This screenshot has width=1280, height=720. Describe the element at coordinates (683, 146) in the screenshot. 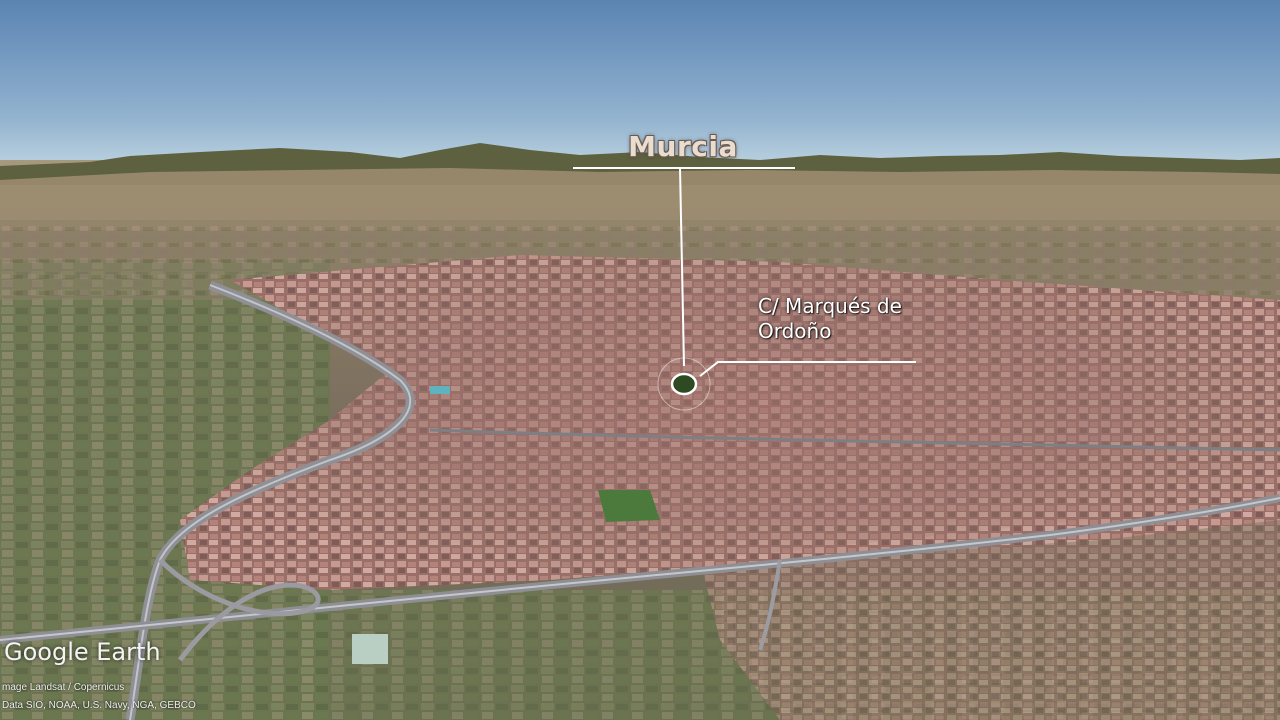

I see `place-label-murcia: Murcia` at that location.